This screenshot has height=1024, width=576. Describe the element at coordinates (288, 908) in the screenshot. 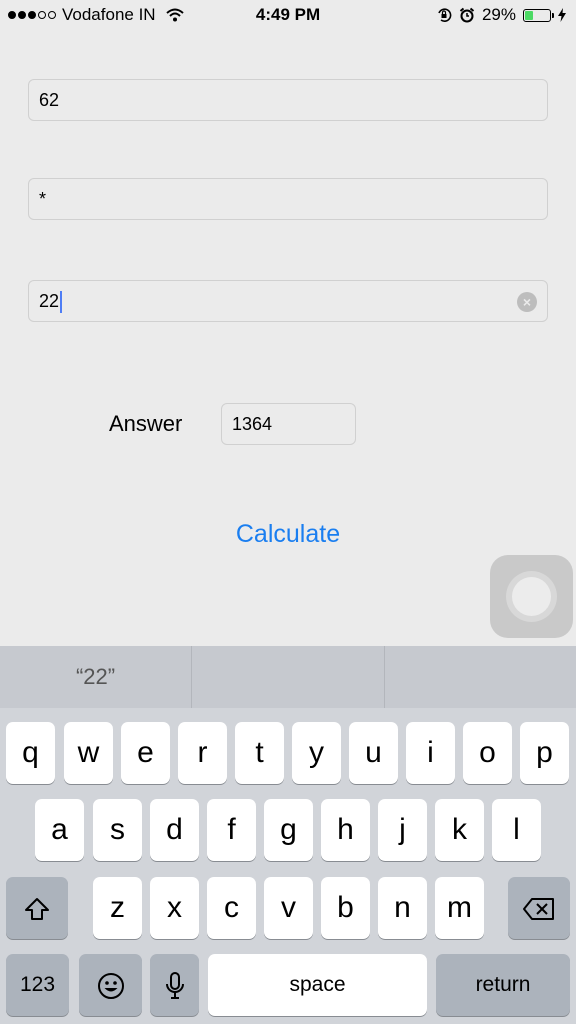

I see `key-v: v` at that location.